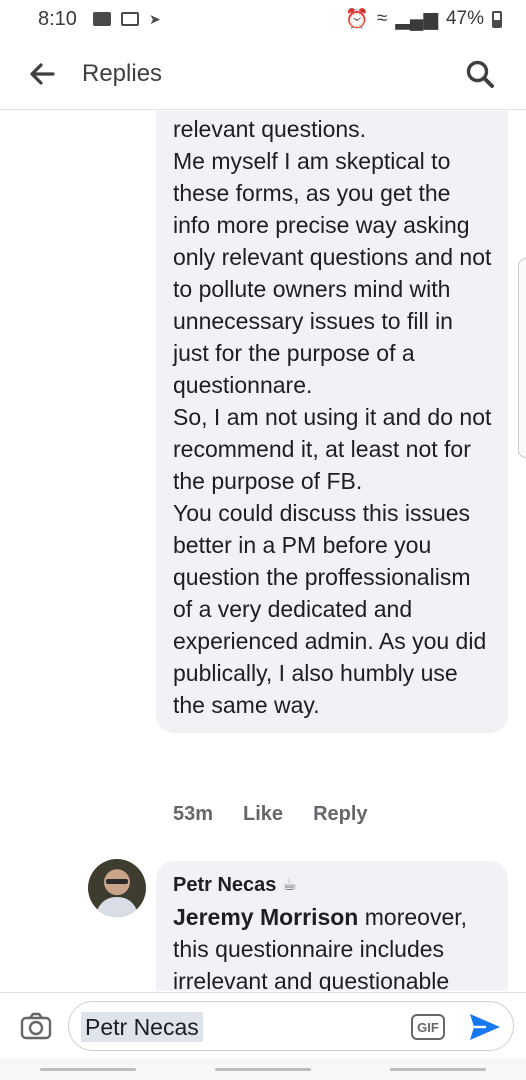 The image size is (526, 1080). I want to click on back-arrow-icon, so click(42, 73).